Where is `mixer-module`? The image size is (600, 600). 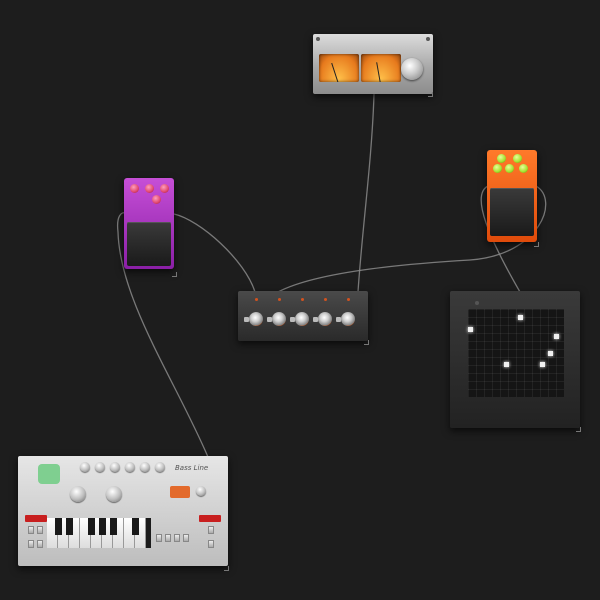
mixer-module is located at coordinates (303, 316).